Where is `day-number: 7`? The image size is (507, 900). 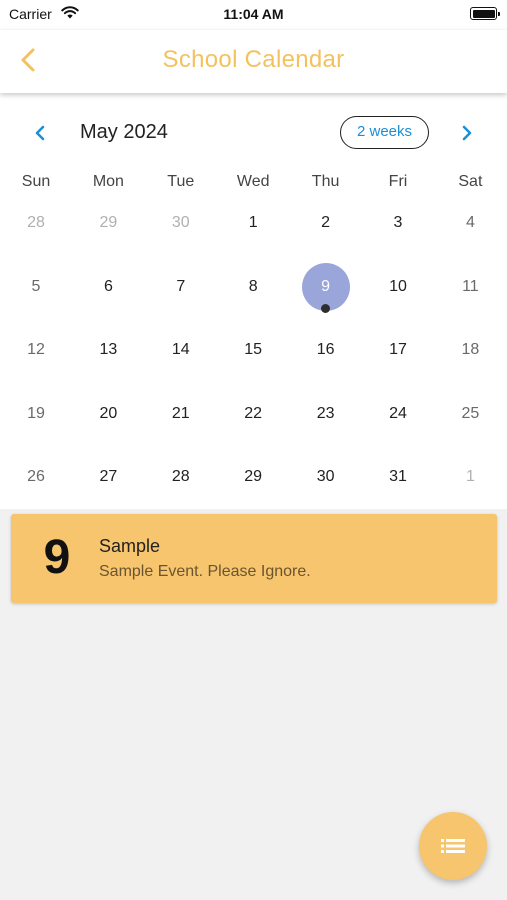 day-number: 7 is located at coordinates (181, 286).